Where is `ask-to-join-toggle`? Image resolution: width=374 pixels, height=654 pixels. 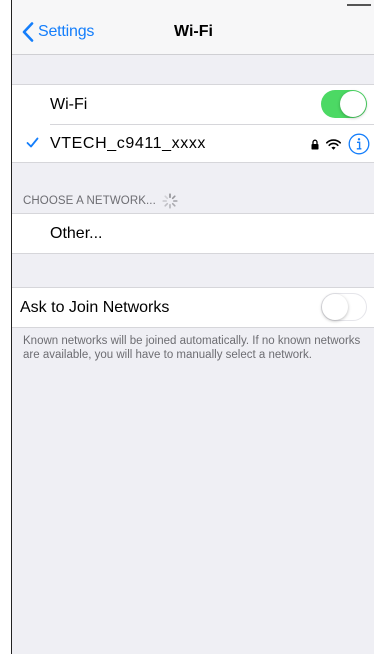 ask-to-join-toggle is located at coordinates (344, 307).